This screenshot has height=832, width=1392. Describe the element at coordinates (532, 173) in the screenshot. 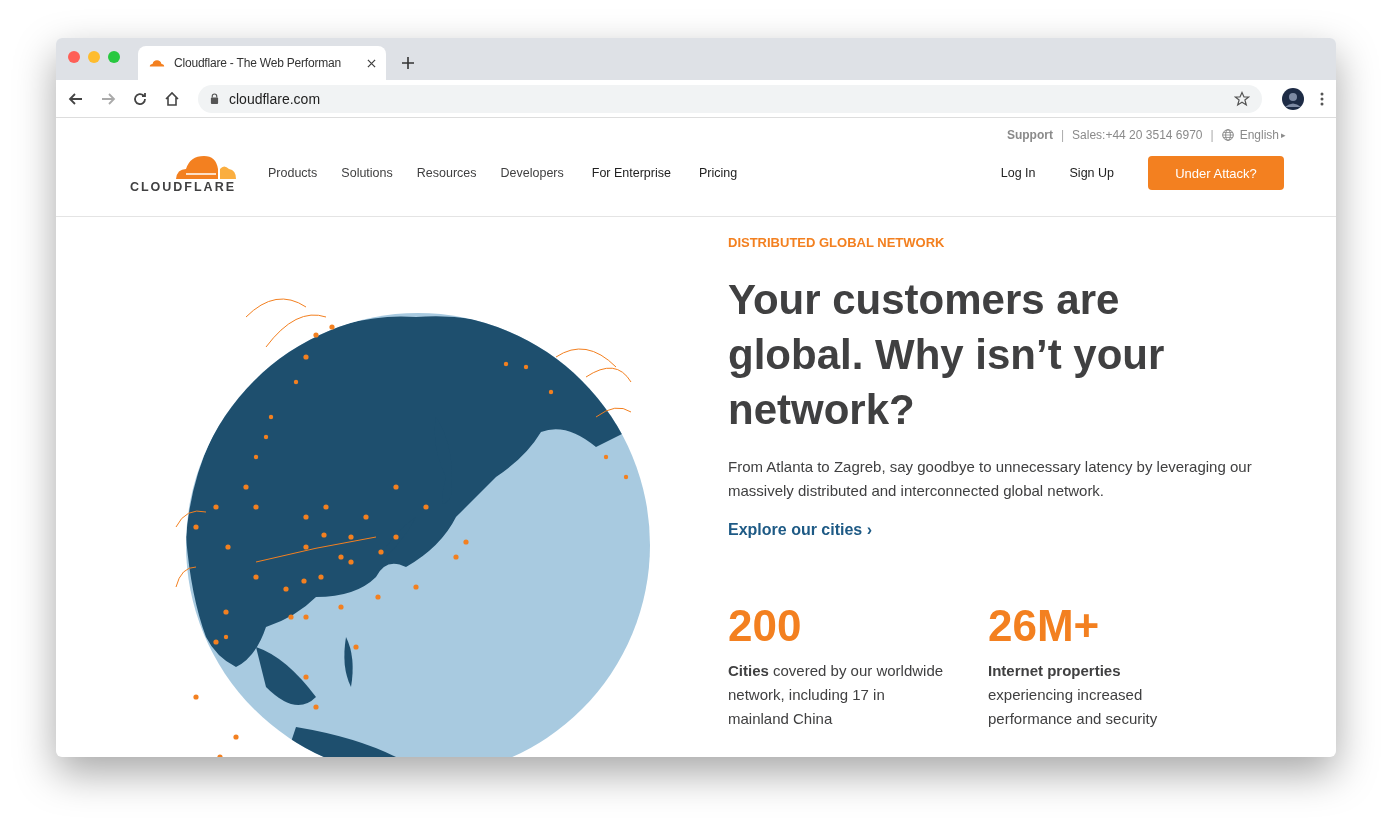

I see `nav-link: Developers` at that location.